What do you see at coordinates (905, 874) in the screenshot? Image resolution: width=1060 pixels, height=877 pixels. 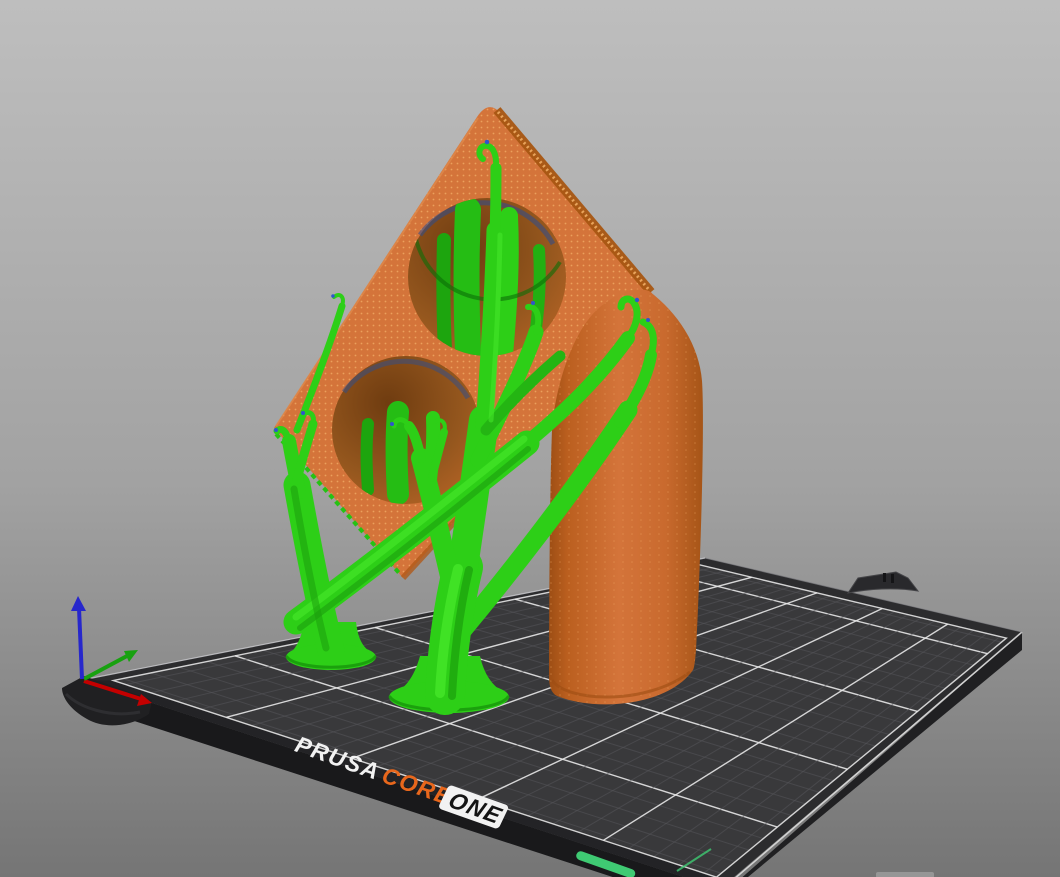 I see `bottom-panel-edge` at bounding box center [905, 874].